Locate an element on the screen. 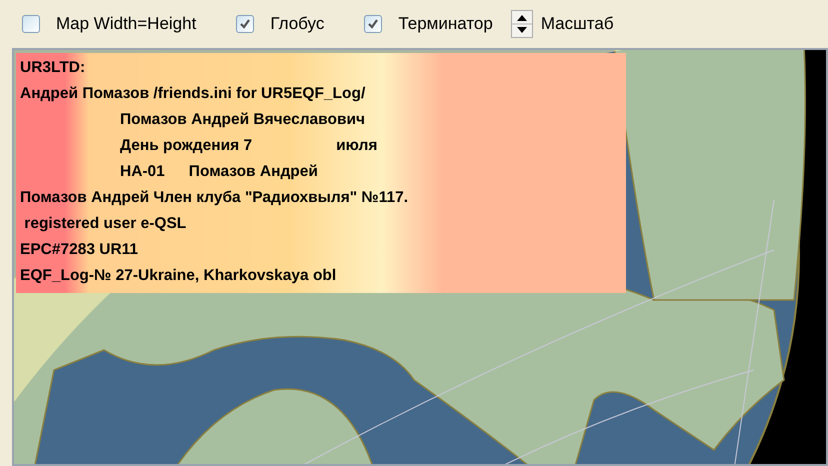 This screenshot has height=466, width=828. info-text: UR3LTD: is located at coordinates (53, 68).